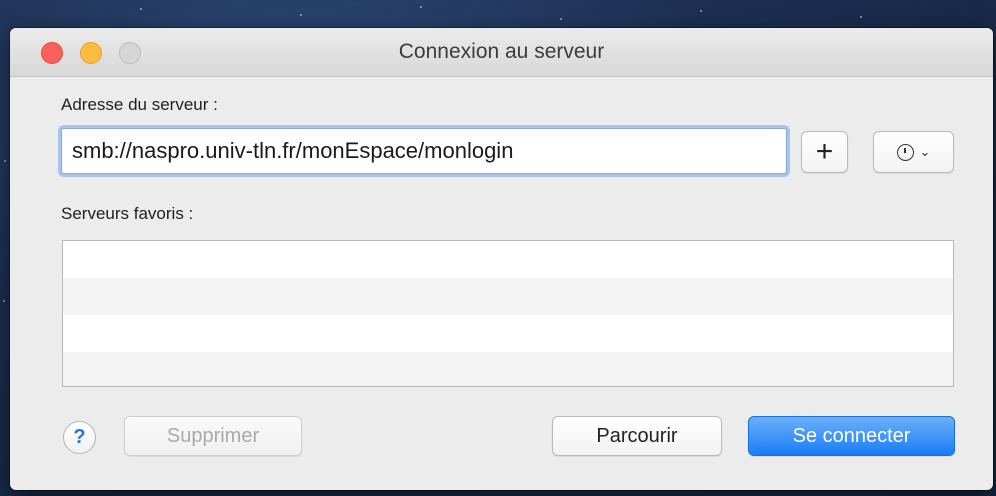 This screenshot has width=996, height=496. What do you see at coordinates (824, 152) in the screenshot?
I see `add-favorite-button: +` at bounding box center [824, 152].